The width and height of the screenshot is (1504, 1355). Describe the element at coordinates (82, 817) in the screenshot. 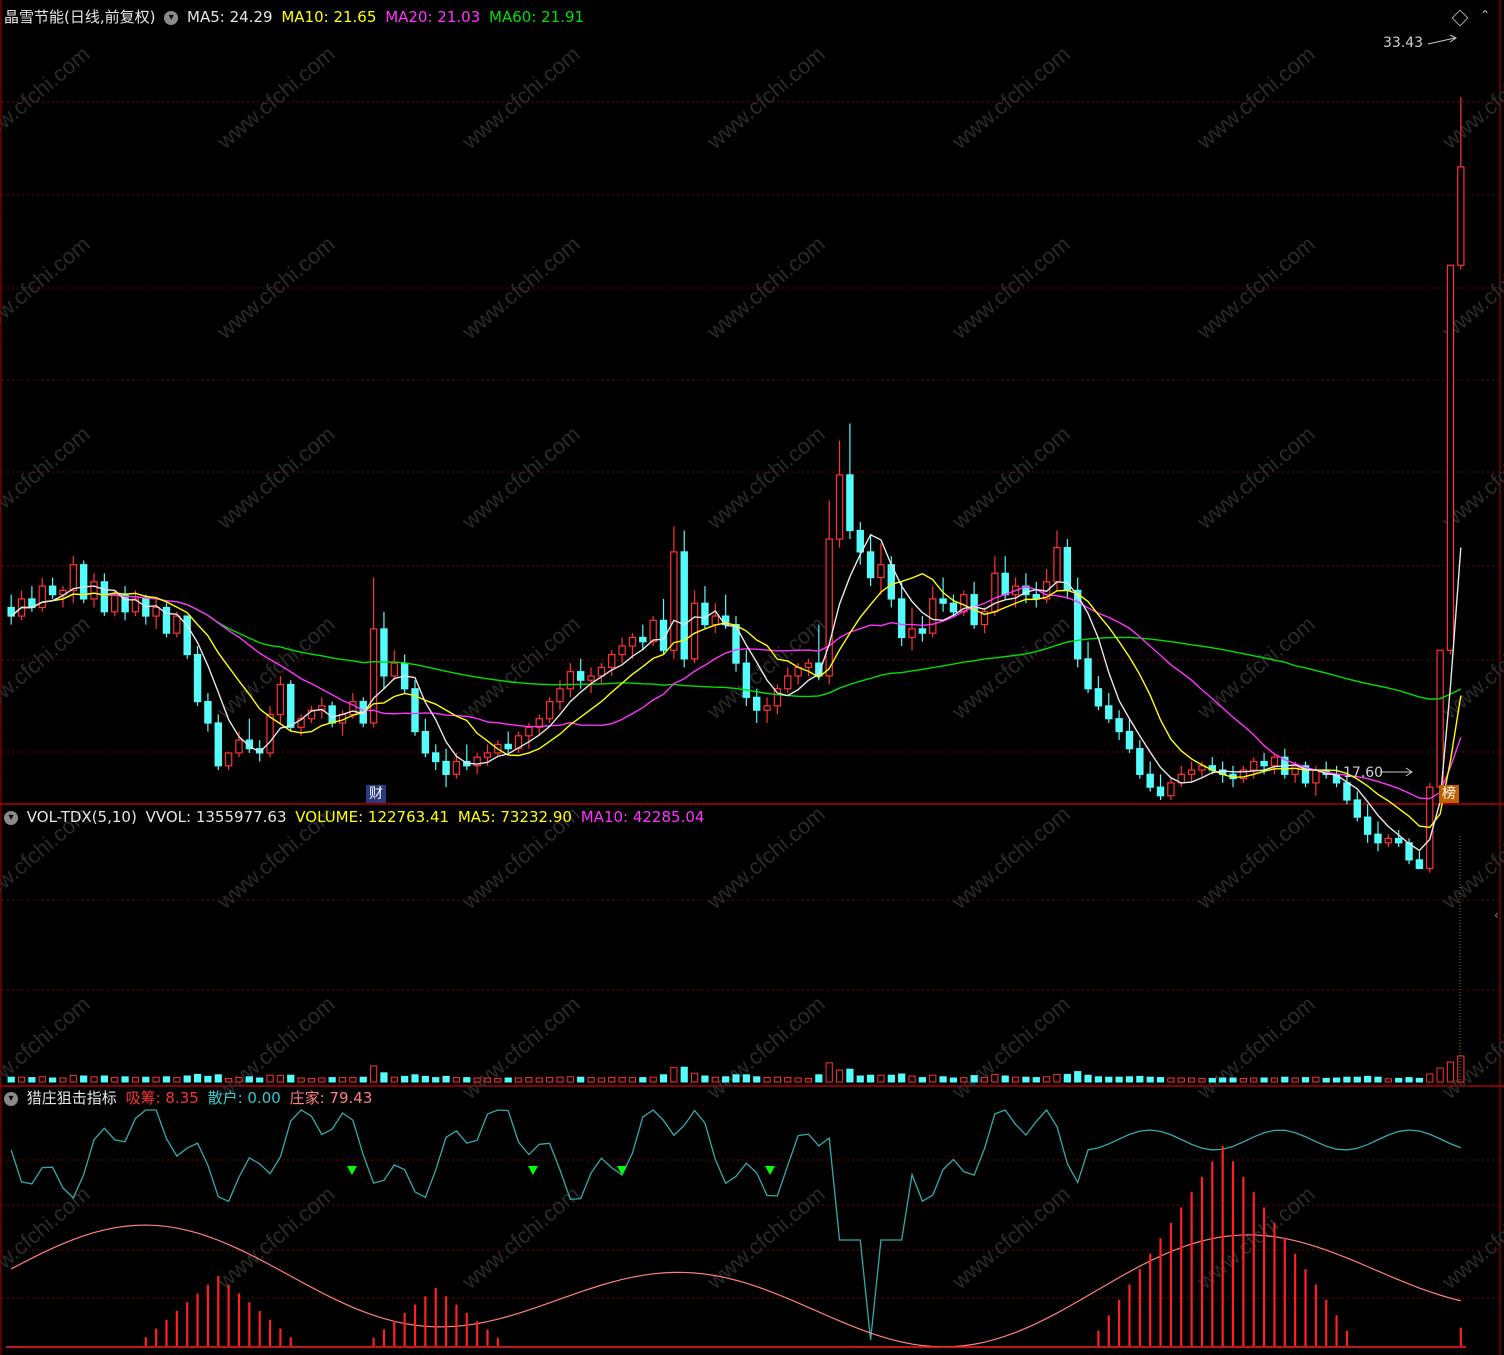

I see `volume-title: VOL-TDX(5,10)` at that location.